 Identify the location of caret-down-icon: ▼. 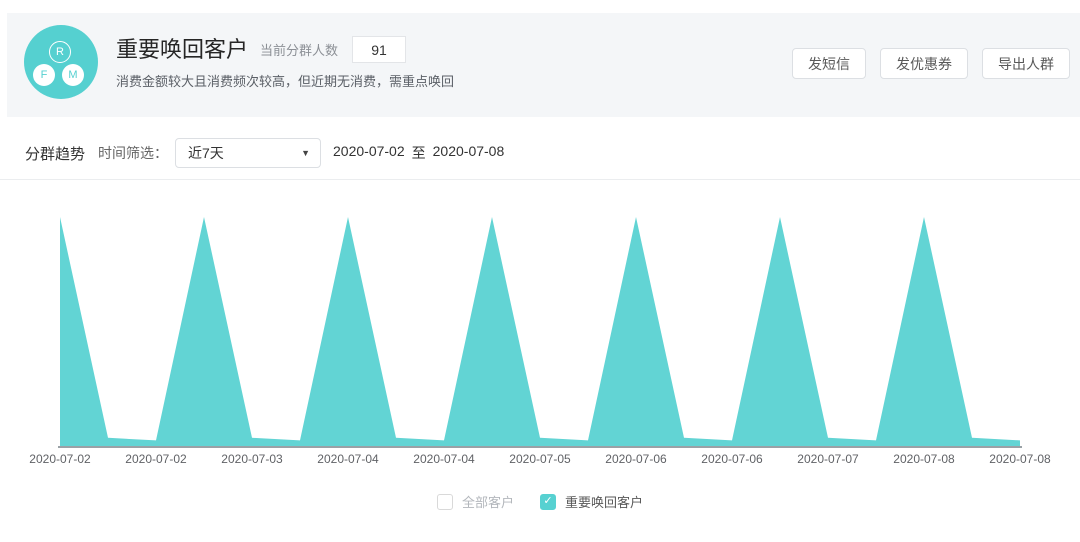
(306, 153).